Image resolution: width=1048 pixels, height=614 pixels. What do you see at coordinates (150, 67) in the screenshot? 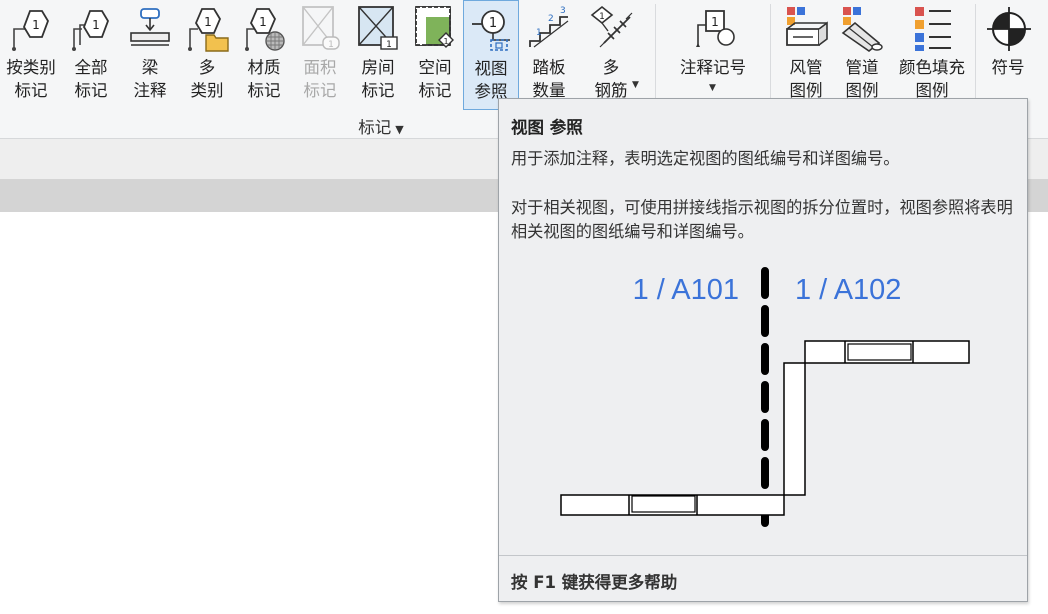
I see `tool-label: 梁` at bounding box center [150, 67].